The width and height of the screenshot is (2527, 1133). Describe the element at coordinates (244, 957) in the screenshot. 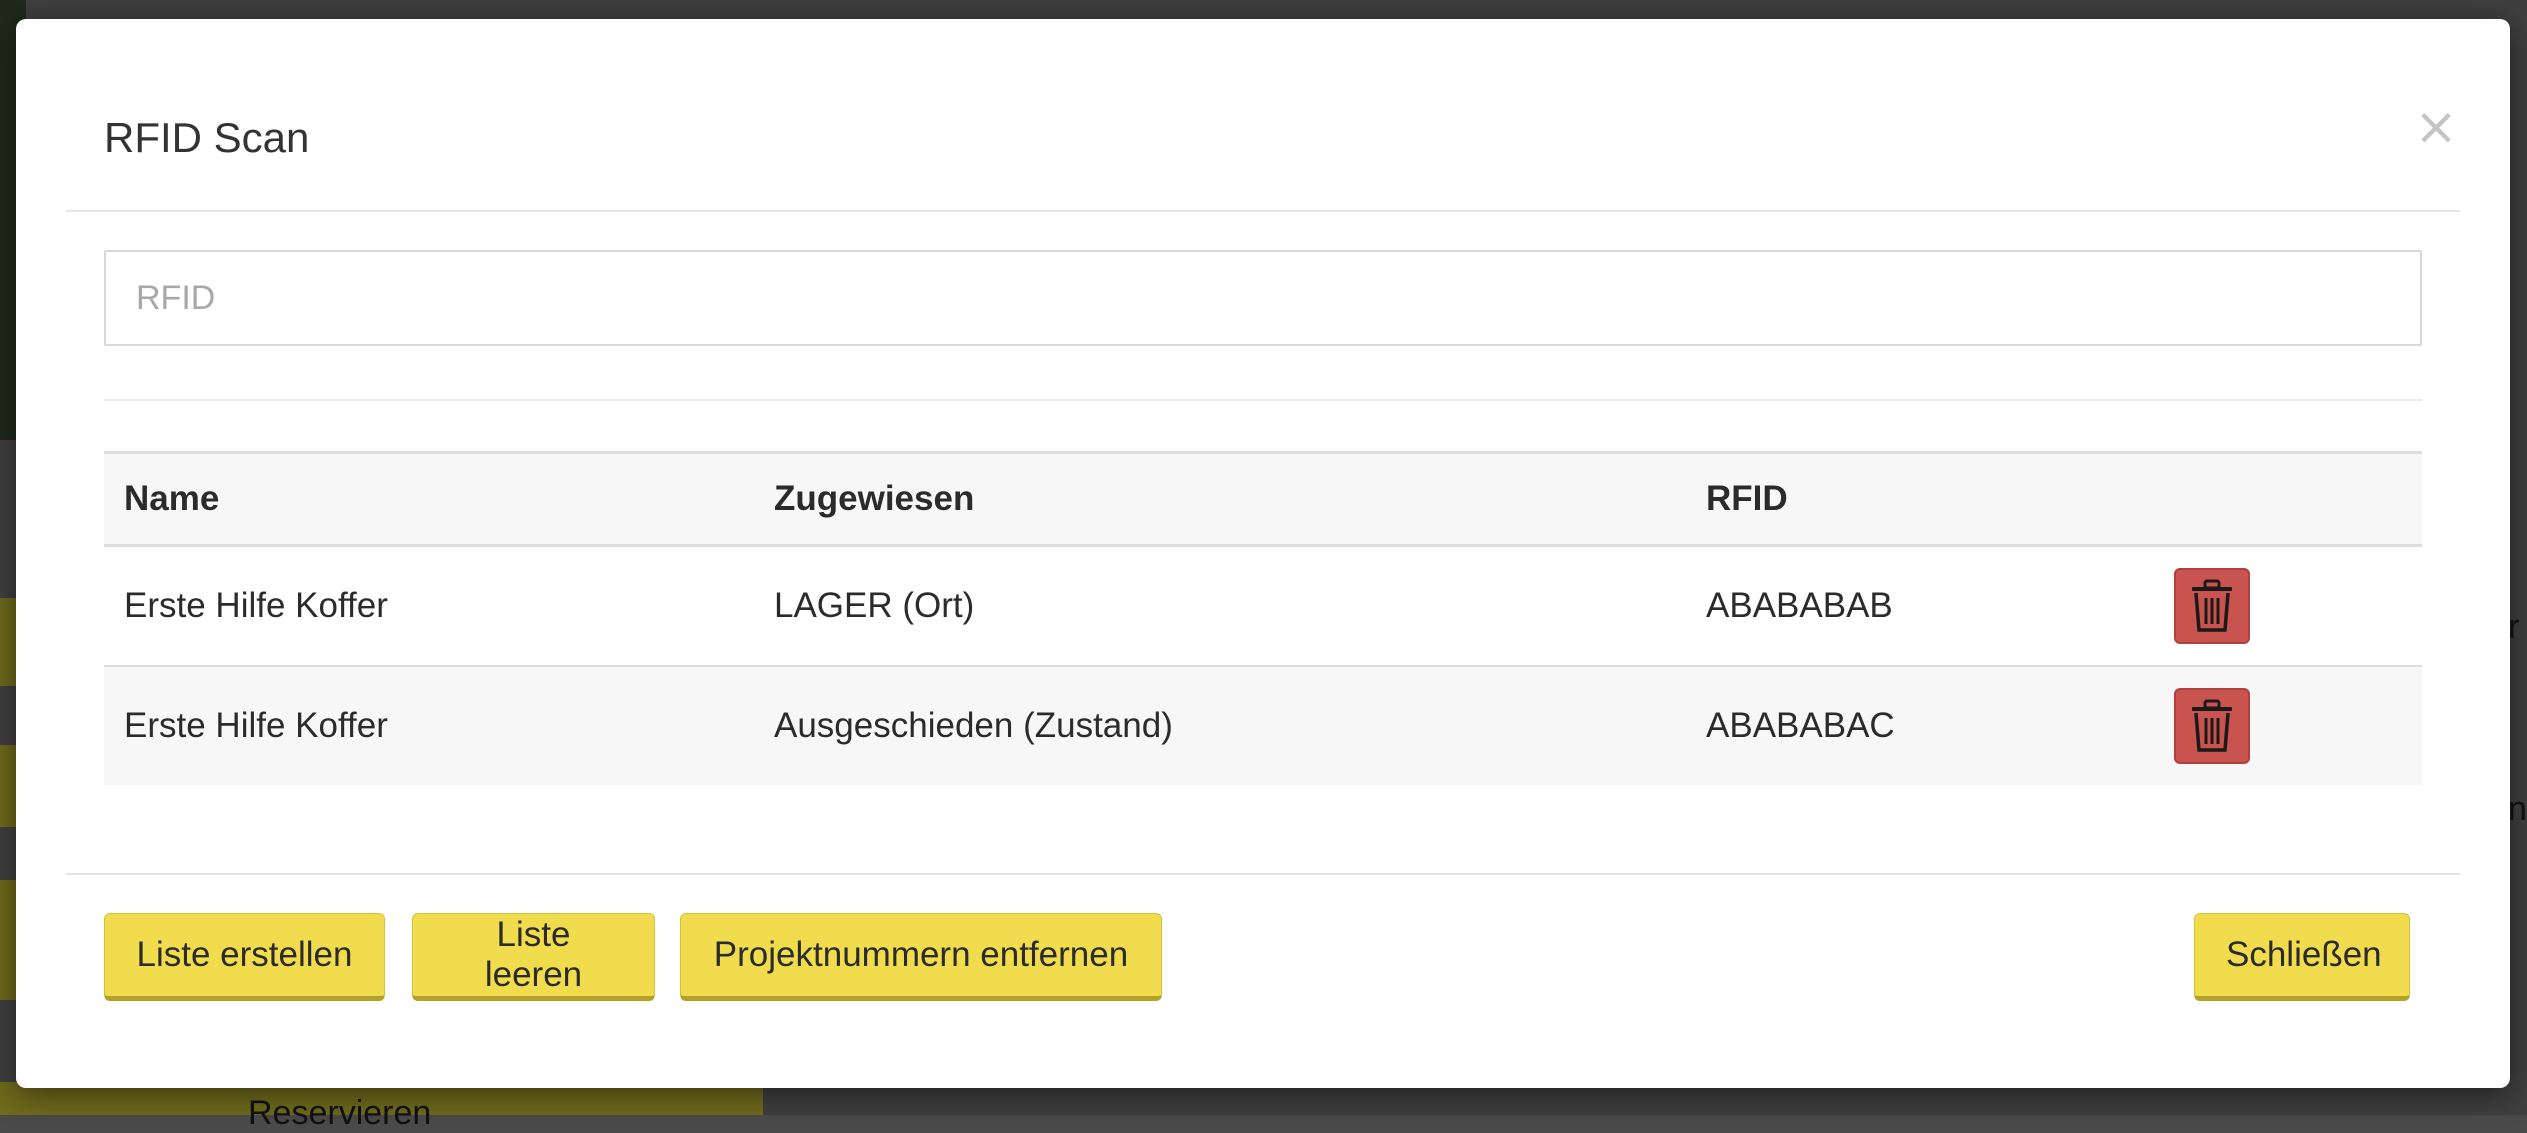

I see `liste-erstellen-button: Liste erstellen` at that location.